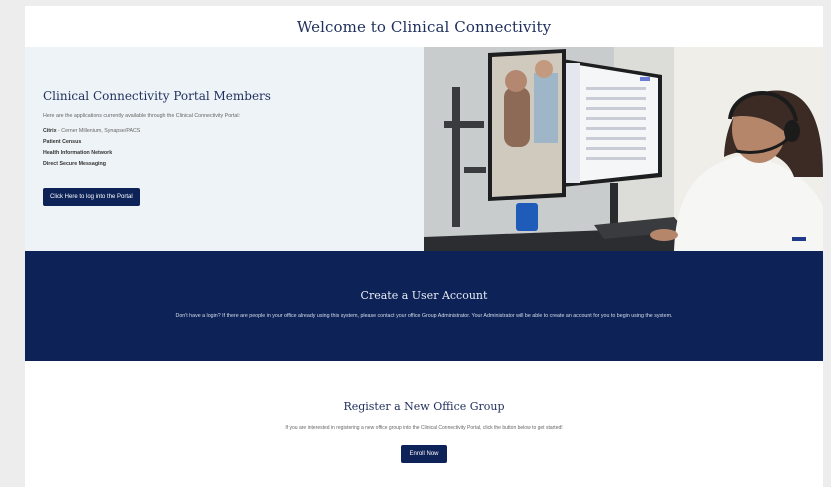 The height and width of the screenshot is (487, 831). I want to click on app-name: Health Information Network, so click(78, 153).